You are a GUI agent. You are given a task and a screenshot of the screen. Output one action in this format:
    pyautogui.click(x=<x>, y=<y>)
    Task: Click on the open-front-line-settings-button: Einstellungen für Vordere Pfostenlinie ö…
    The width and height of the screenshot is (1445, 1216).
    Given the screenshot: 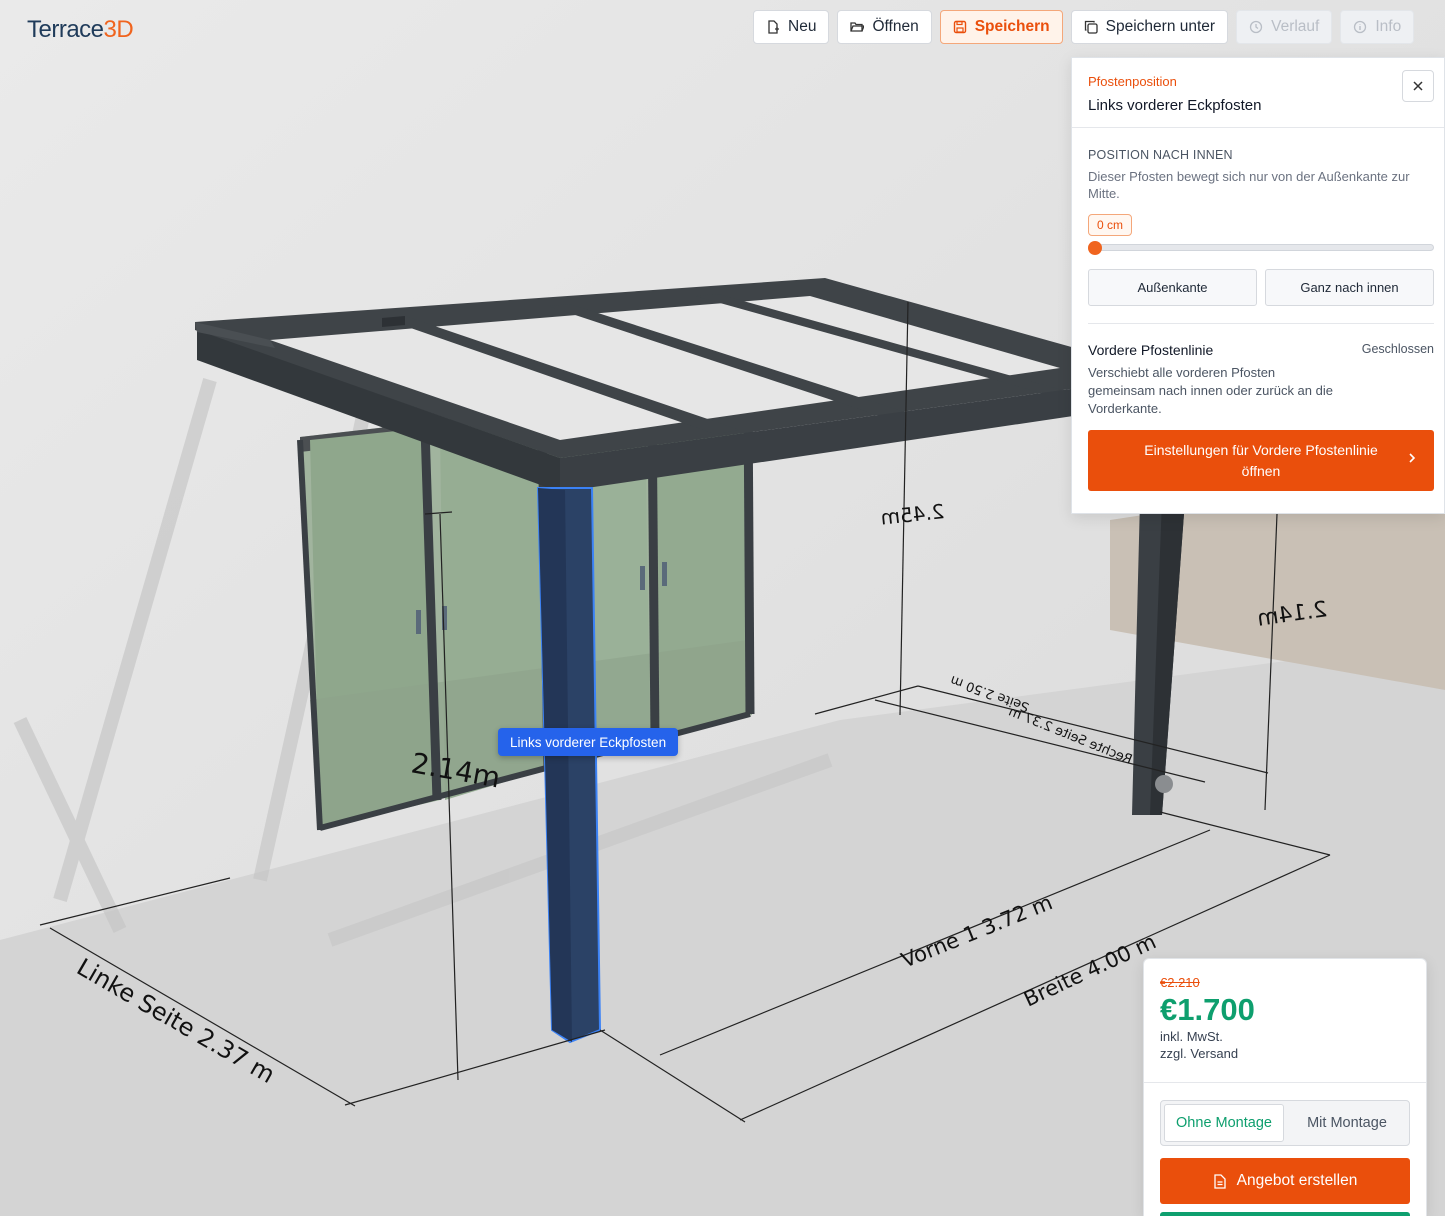 What is the action you would take?
    pyautogui.click(x=1261, y=460)
    